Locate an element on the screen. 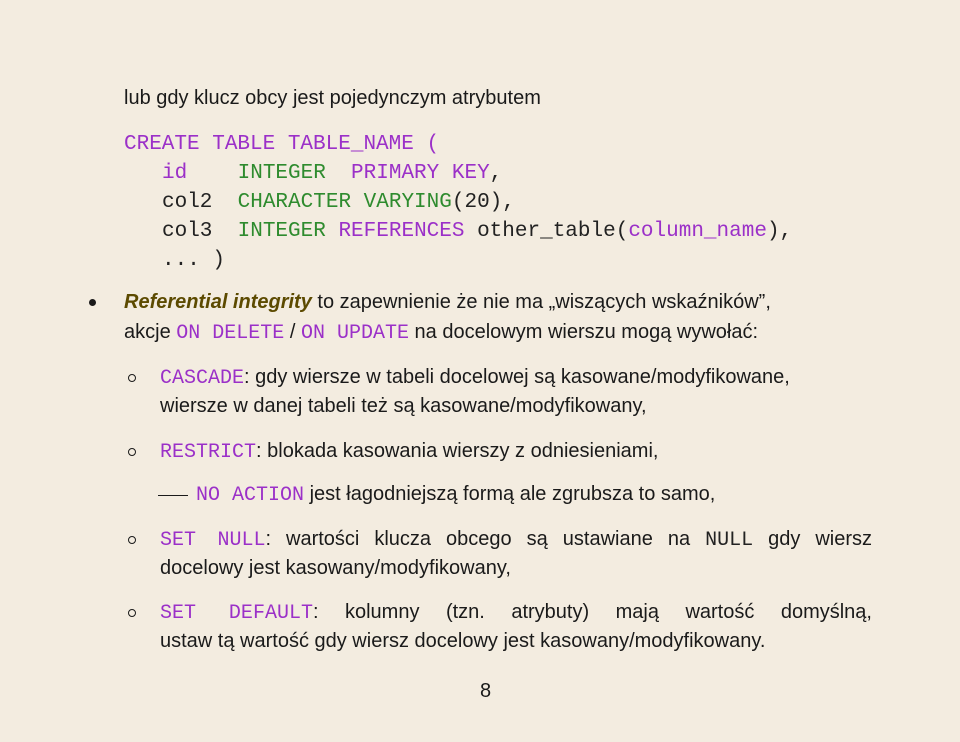 The width and height of the screenshot is (960, 742). text-segment: / is located at coordinates (292, 332).